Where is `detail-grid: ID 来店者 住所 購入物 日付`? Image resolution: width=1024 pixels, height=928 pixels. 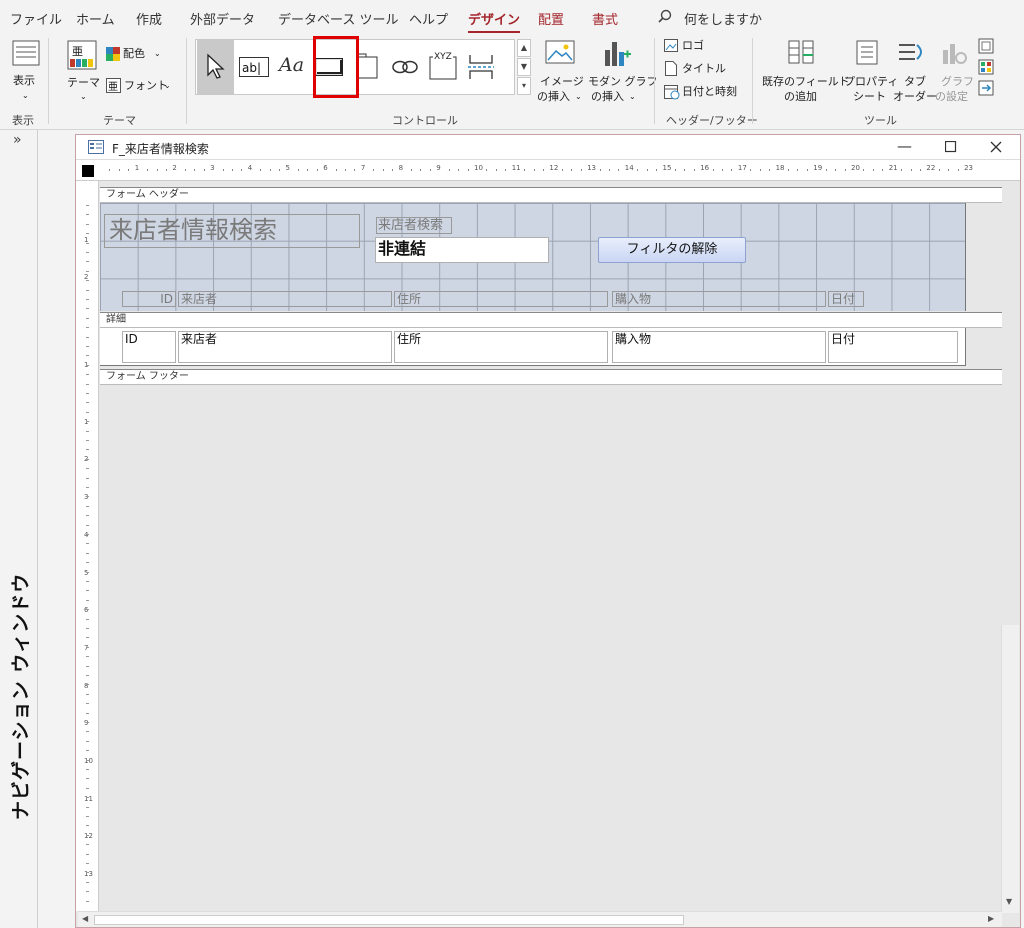 detail-grid: ID 来店者 住所 購入物 日付 is located at coordinates (533, 347).